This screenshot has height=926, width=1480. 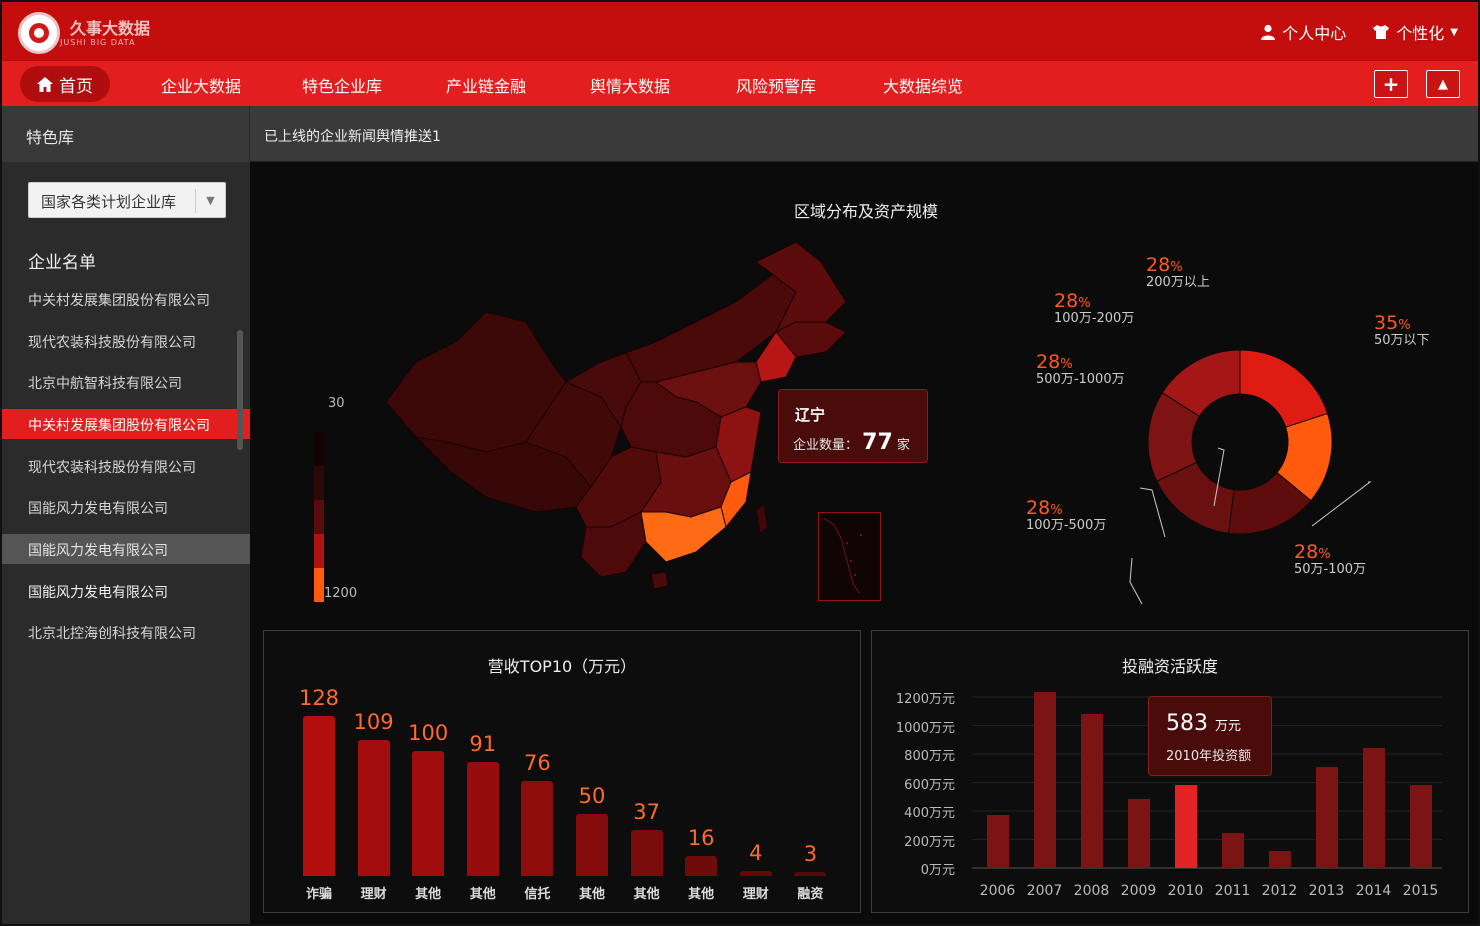 I want to click on company-list-title: 企业名单, so click(x=62, y=263).